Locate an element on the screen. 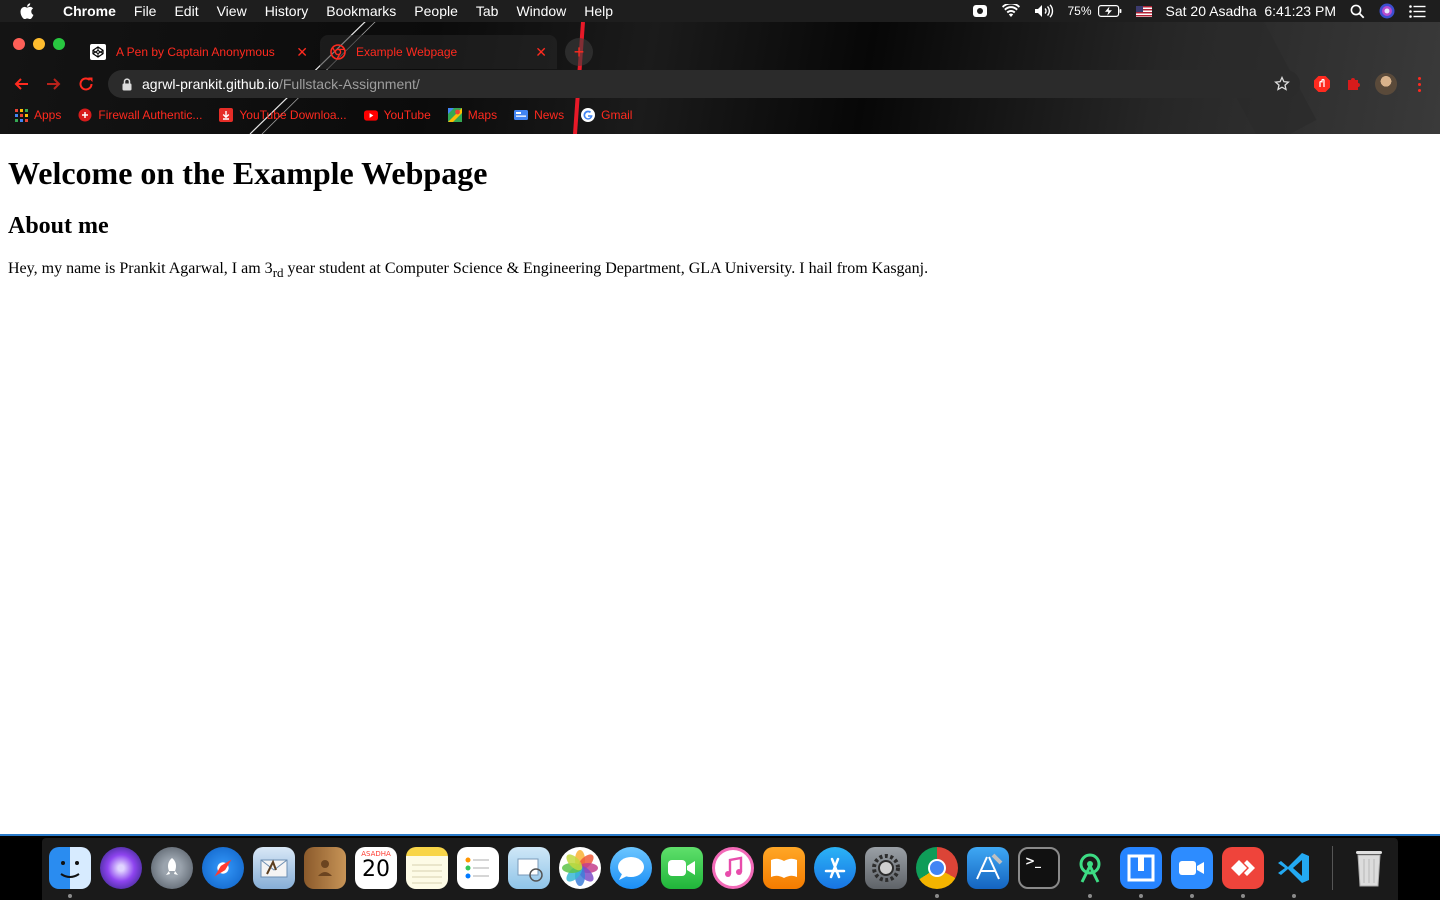 The image size is (1440, 900). volume-icon is located at coordinates (1044, 11).